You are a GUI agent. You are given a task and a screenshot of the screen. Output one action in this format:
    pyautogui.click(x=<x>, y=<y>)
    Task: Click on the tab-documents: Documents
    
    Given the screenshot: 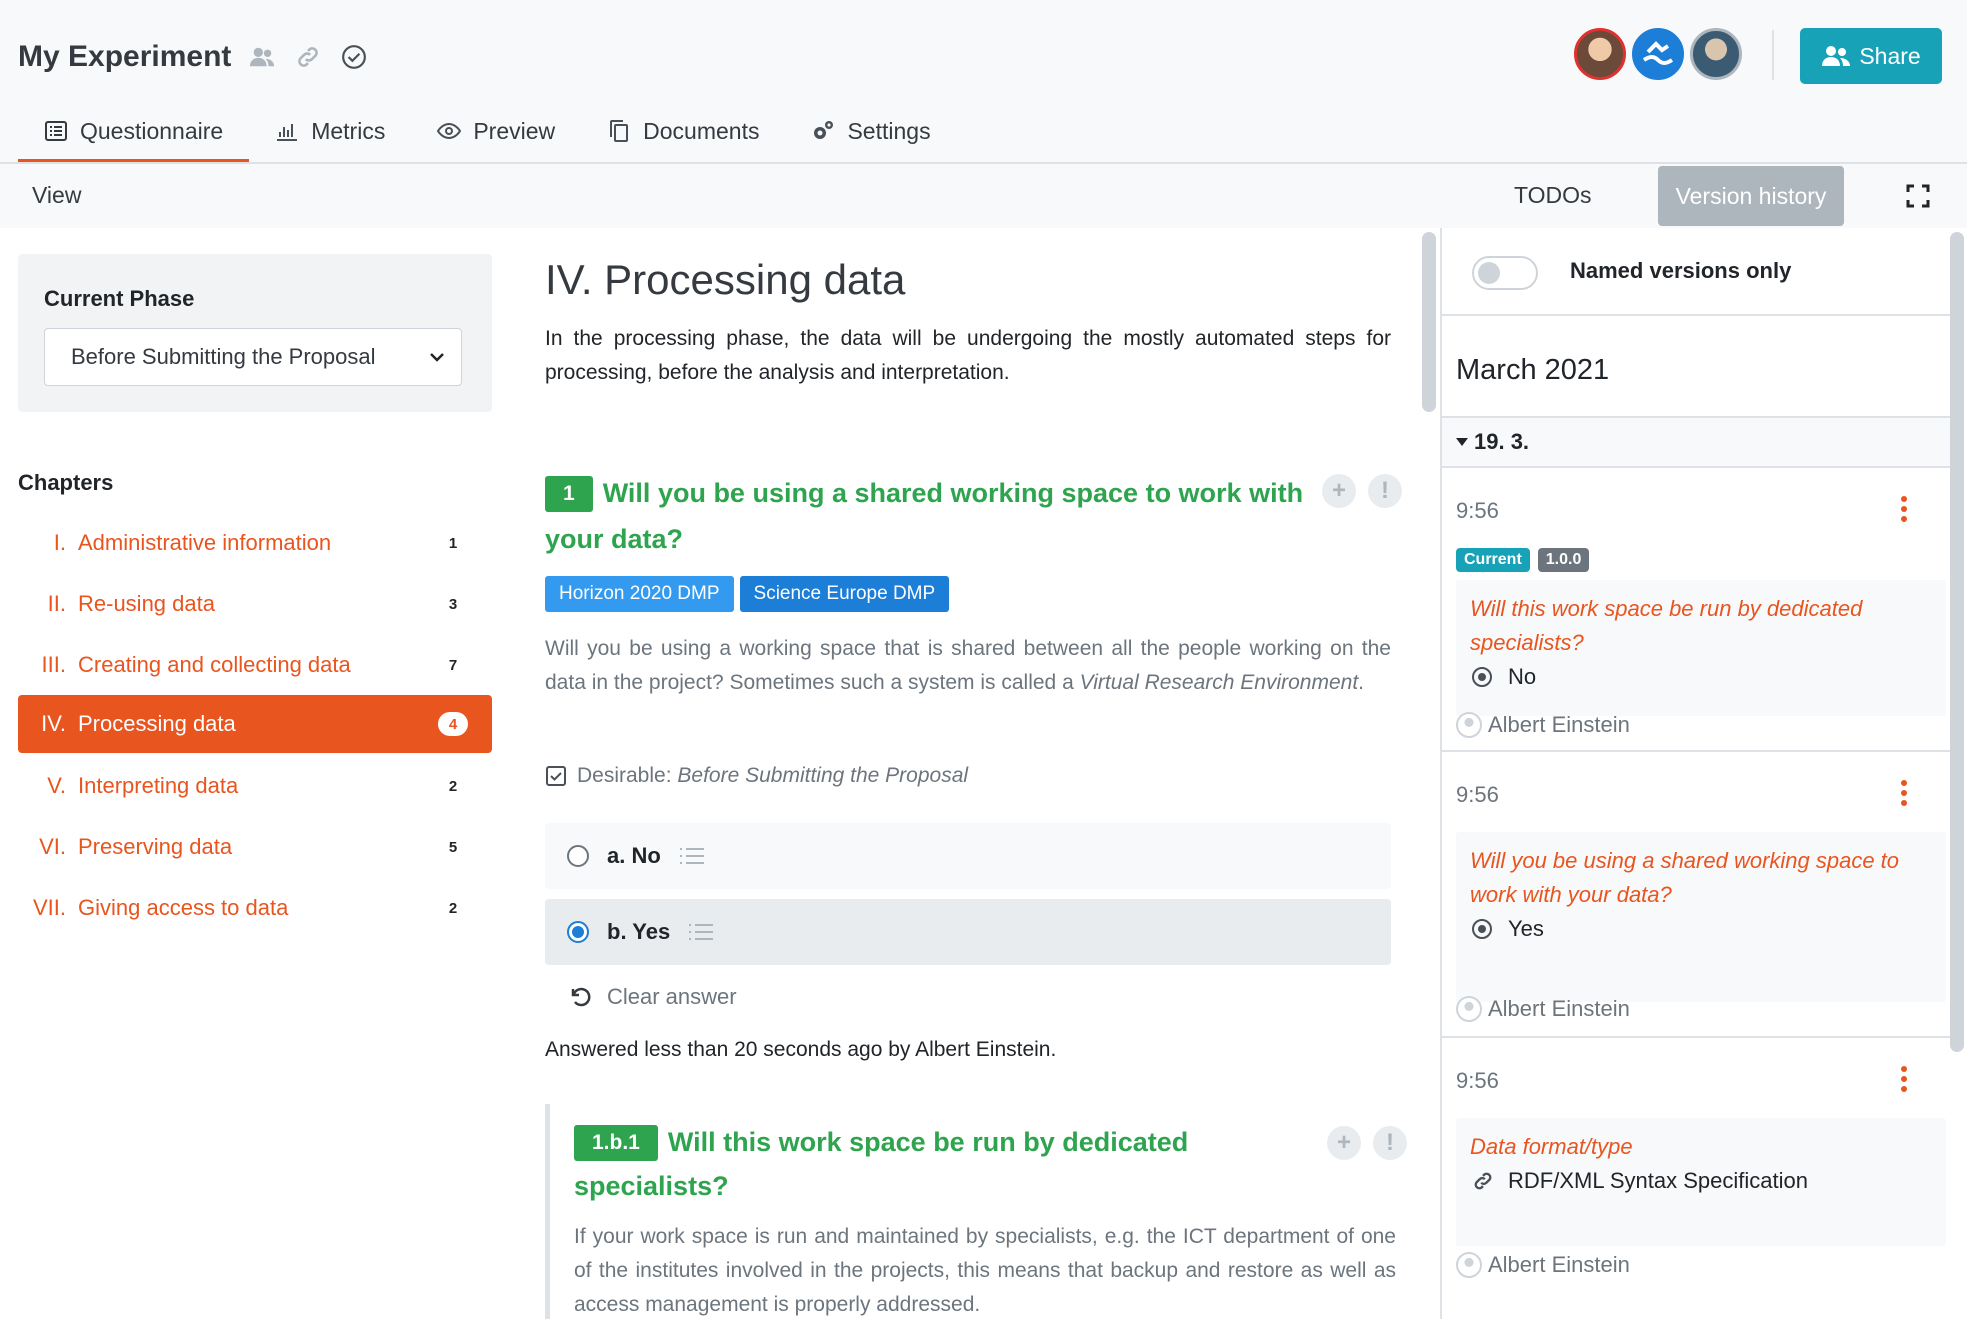 What is the action you would take?
    pyautogui.click(x=683, y=136)
    